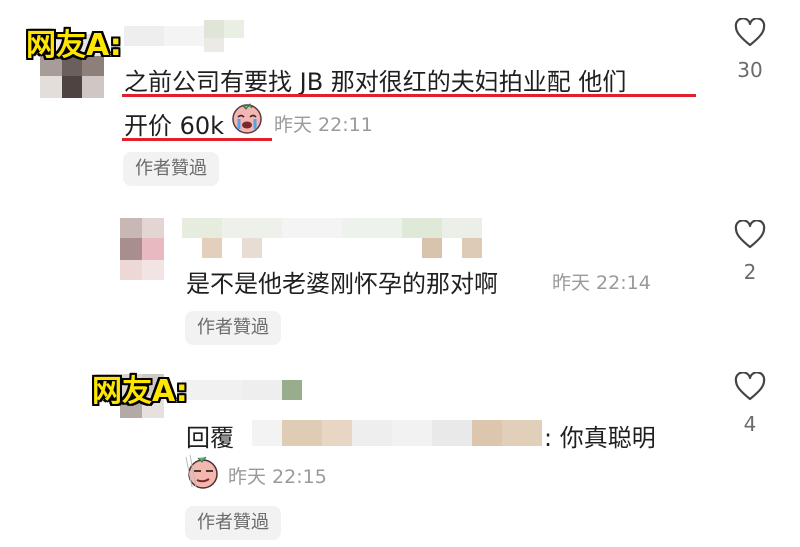 The width and height of the screenshot is (800, 547). I want to click on author-liked-badge: 作者贊過, so click(233, 523).